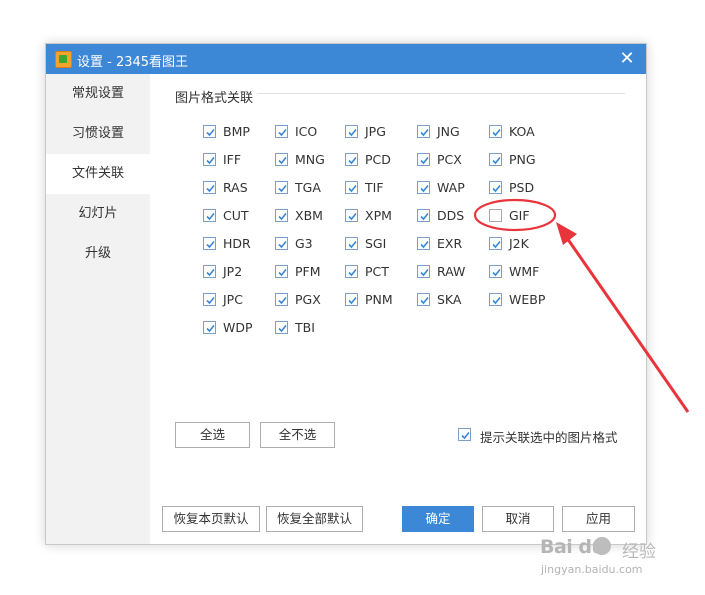 The image size is (705, 595). Describe the element at coordinates (515, 215) in the screenshot. I see `gif-highlight-circle` at that location.